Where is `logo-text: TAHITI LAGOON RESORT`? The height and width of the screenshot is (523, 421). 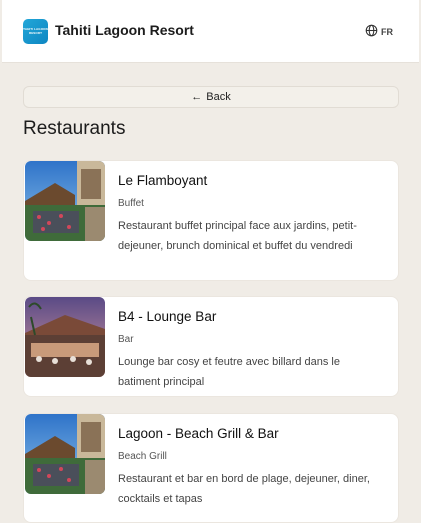
logo-text: TAHITI LAGOON RESORT is located at coordinates (35, 31).